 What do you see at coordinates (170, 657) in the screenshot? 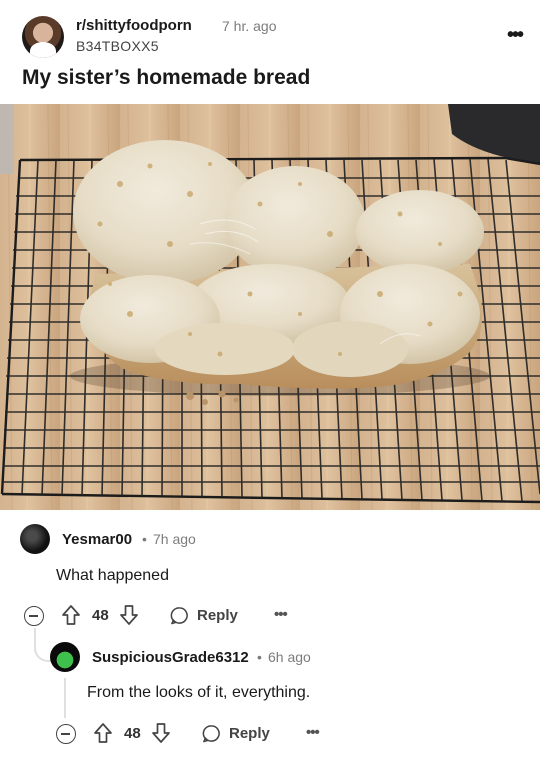
I see `comment-author: SuspiciousGrade6312` at bounding box center [170, 657].